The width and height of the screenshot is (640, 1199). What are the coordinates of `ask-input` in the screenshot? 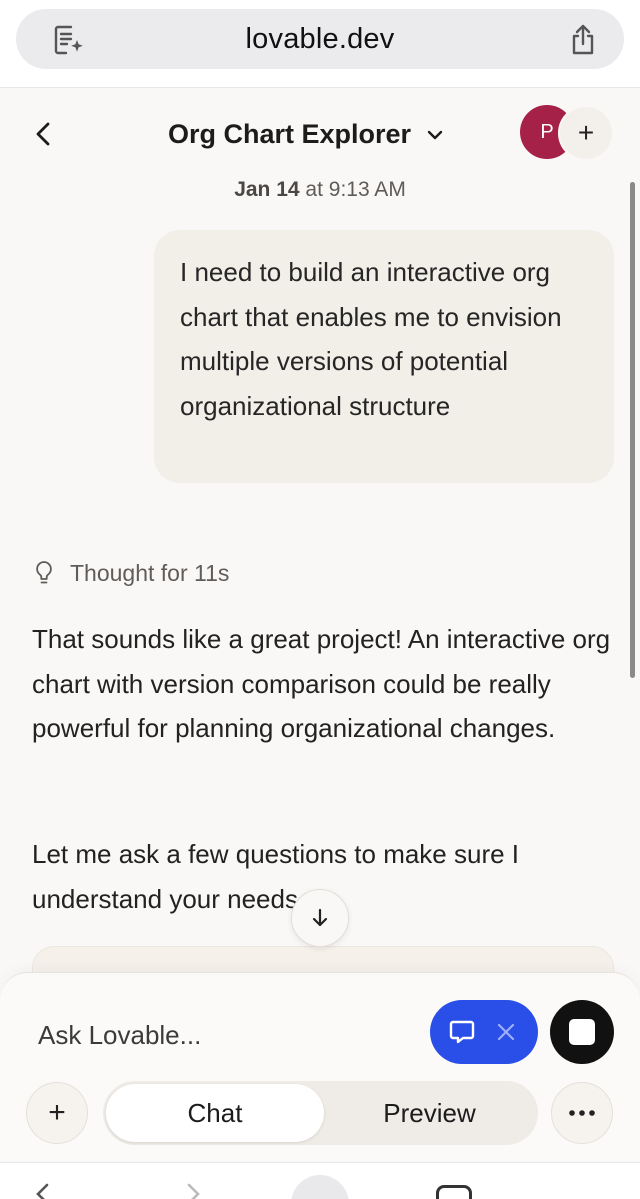 It's located at (223, 1035).